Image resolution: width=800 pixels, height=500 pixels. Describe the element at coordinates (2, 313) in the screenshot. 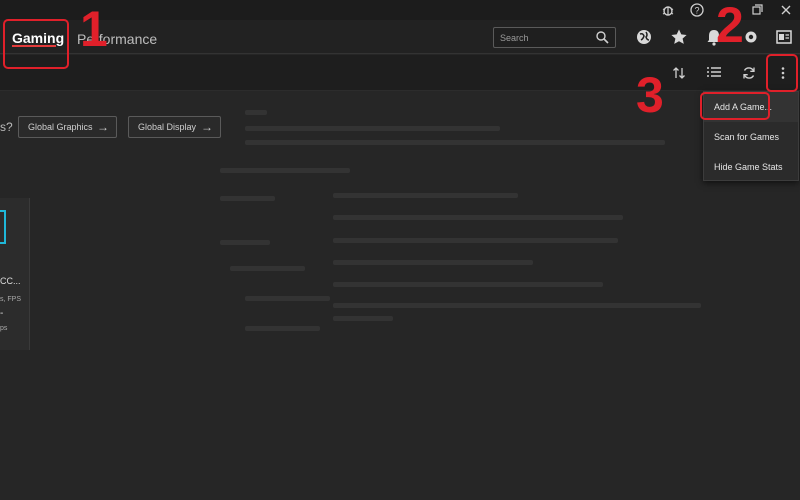

I see `game-fps-value: -` at that location.